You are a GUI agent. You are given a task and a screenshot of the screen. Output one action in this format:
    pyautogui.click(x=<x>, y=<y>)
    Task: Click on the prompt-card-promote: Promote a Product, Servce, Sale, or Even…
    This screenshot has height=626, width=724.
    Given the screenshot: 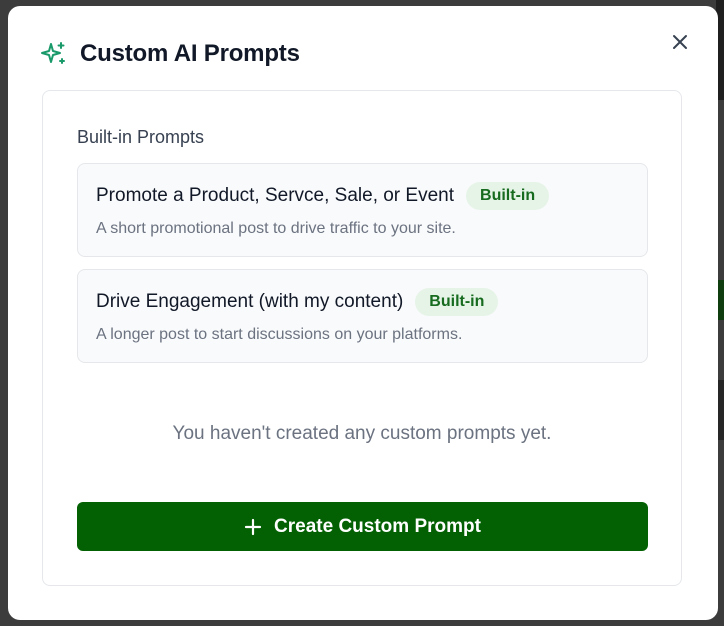 What is the action you would take?
    pyautogui.click(x=362, y=210)
    